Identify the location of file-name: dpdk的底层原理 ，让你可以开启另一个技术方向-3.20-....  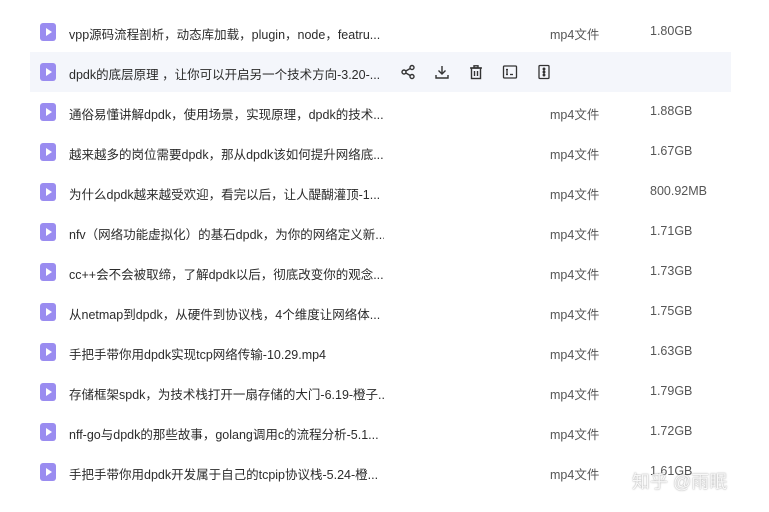
(226, 73).